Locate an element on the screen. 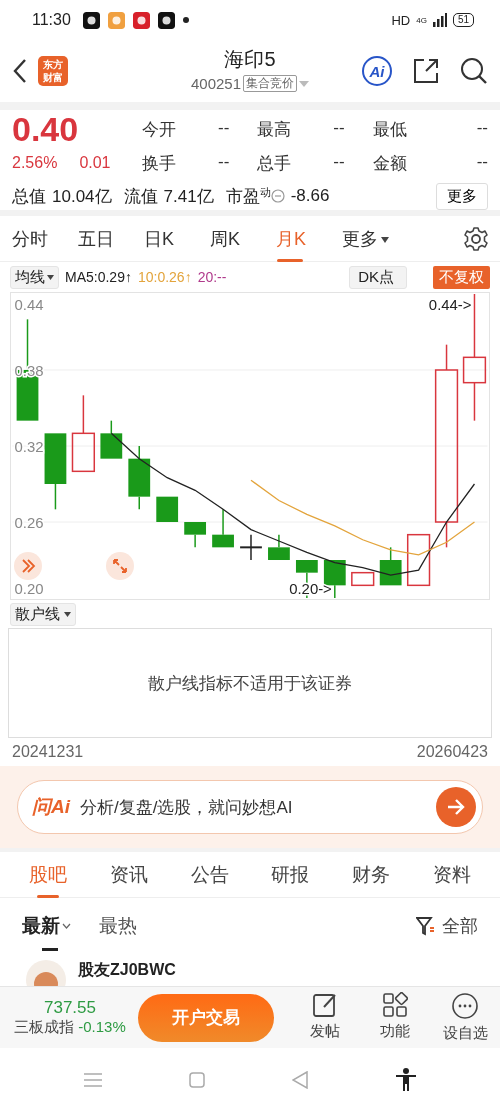 This screenshot has height=1111, width=500. period-tab: 五日 is located at coordinates (111, 238).